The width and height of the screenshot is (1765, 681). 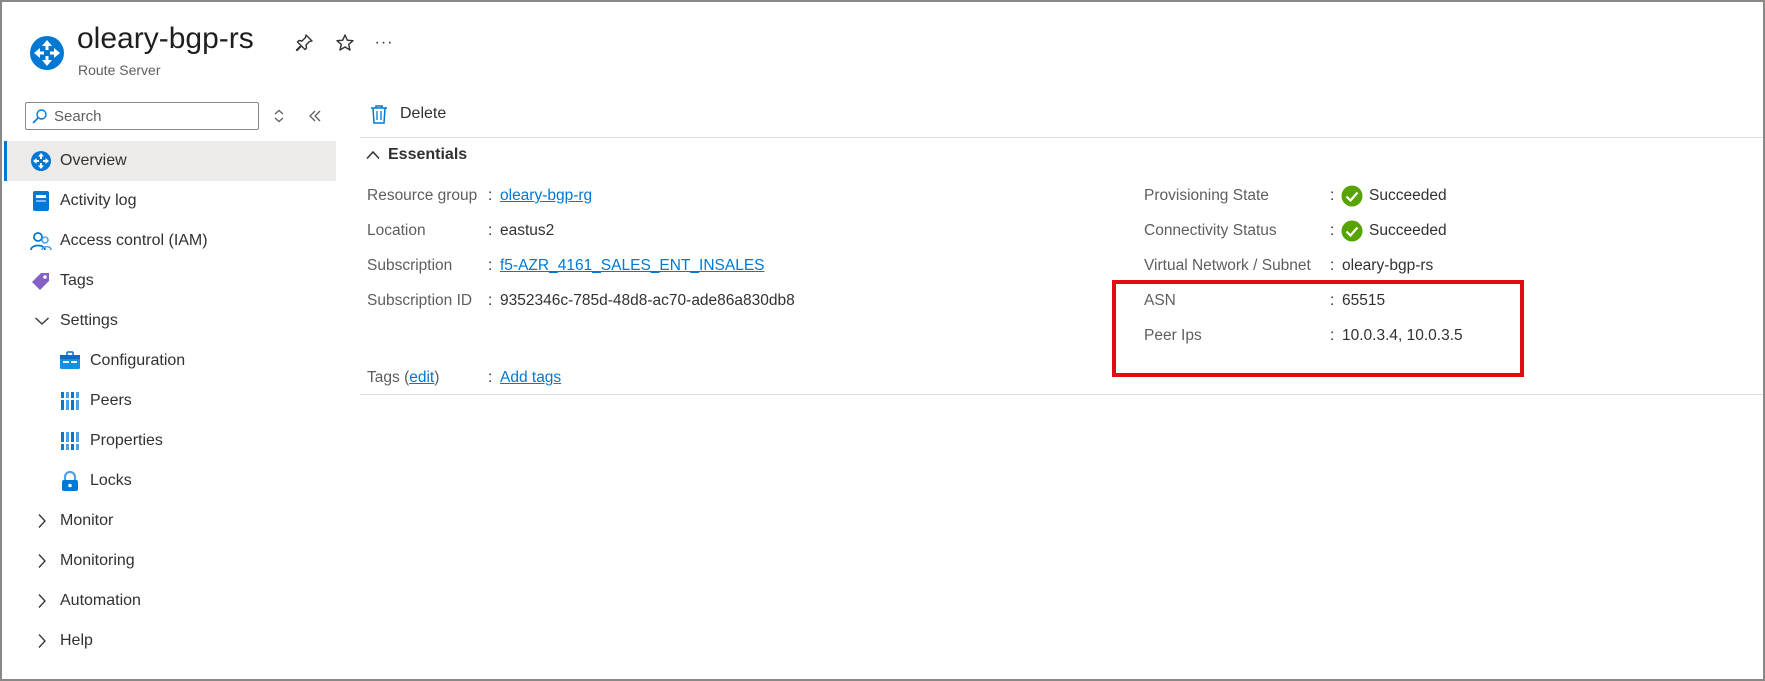 What do you see at coordinates (134, 240) in the screenshot?
I see `sidebar-item-label: Access control (IAM)` at bounding box center [134, 240].